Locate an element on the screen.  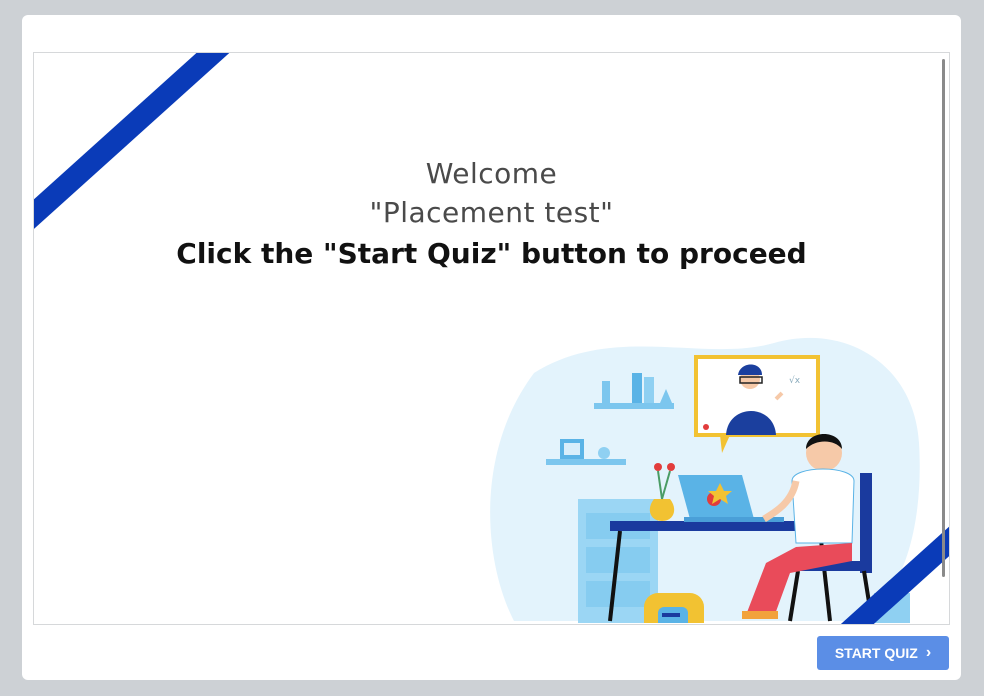
welcome-heading: Welcome is located at coordinates (491, 173).